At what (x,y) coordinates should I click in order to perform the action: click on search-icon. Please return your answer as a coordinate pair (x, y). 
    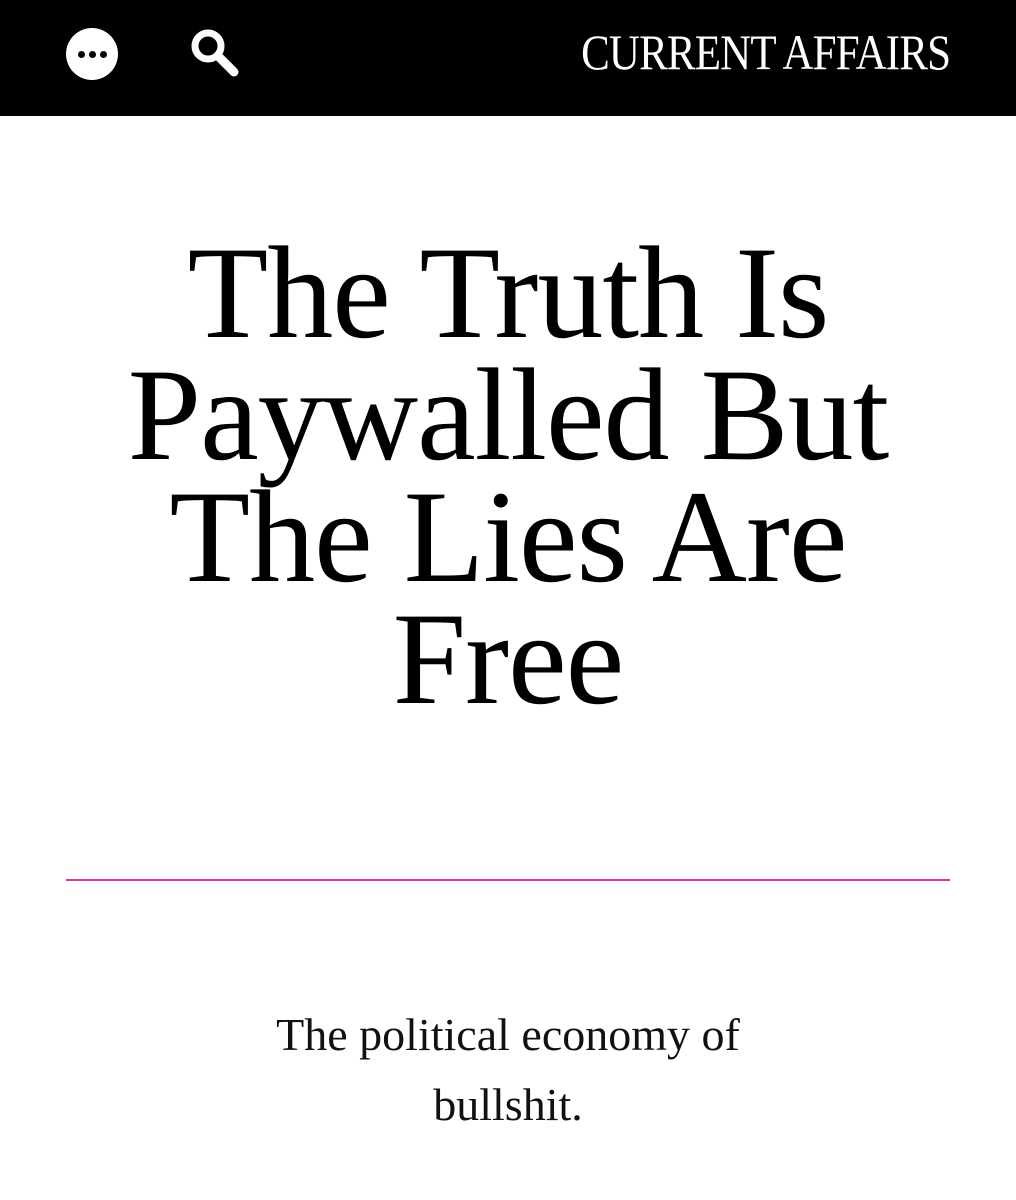
    Looking at the image, I should click on (215, 53).